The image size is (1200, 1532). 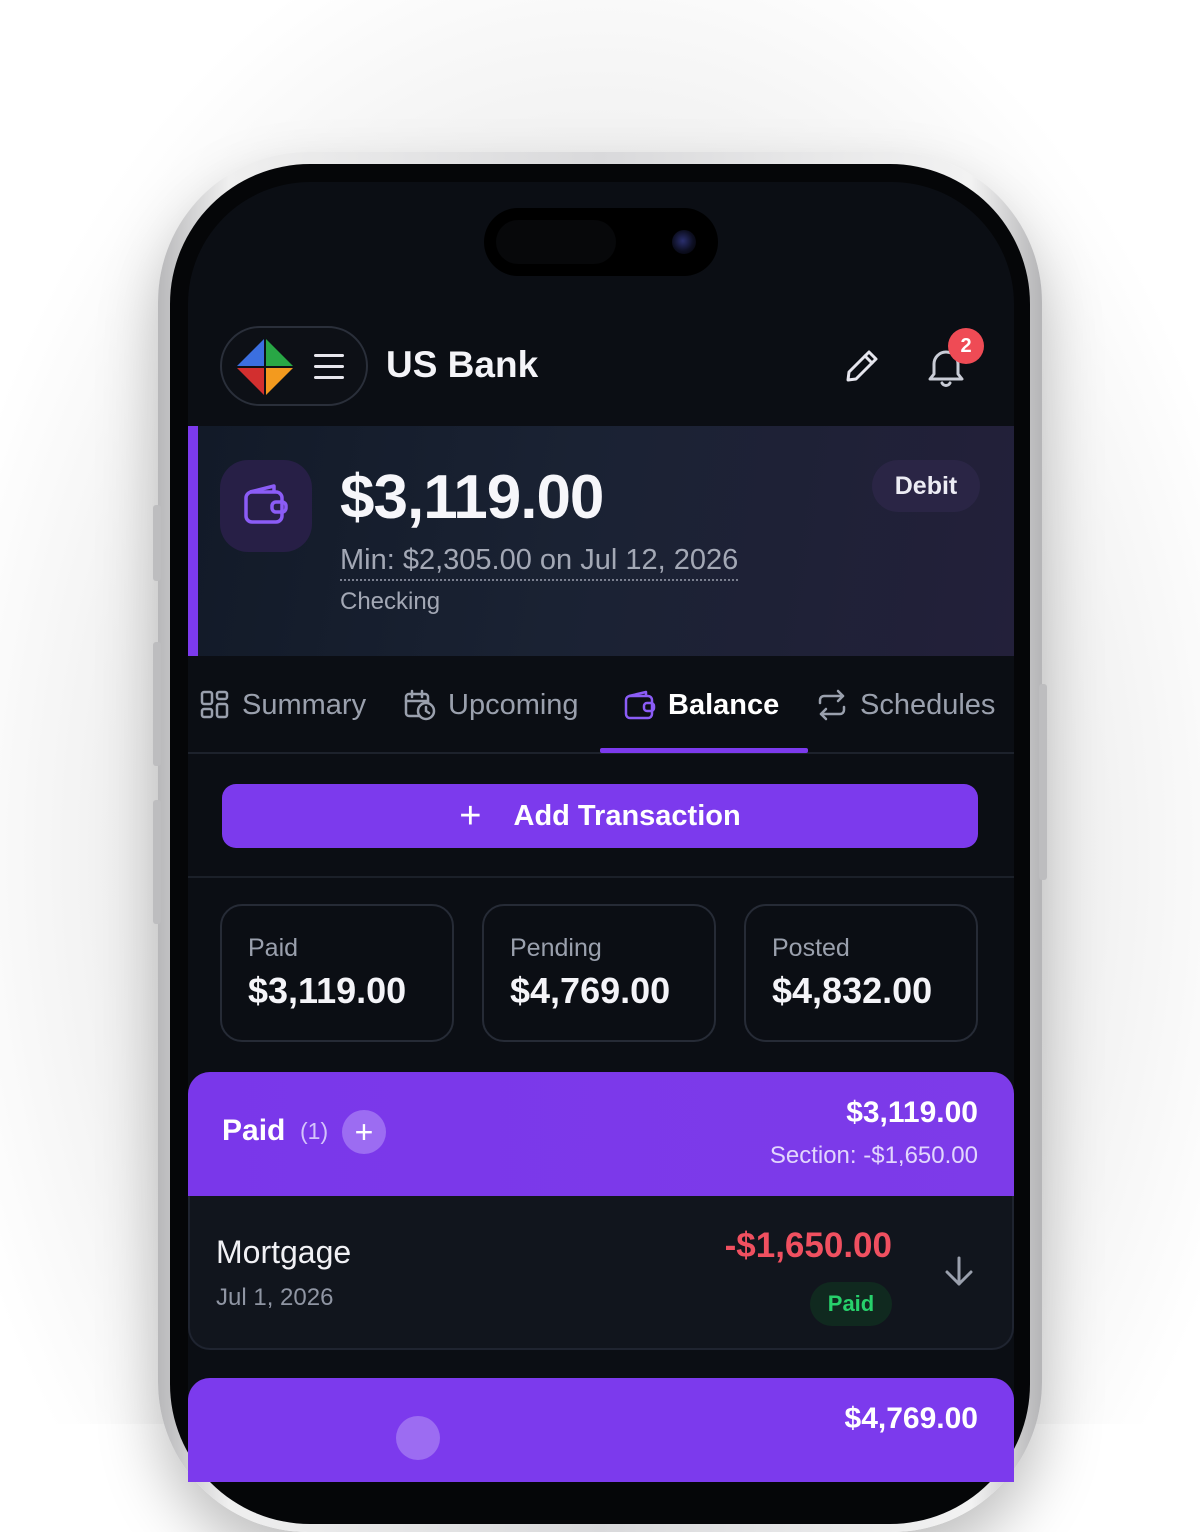 I want to click on tab-label: Schedules, so click(x=928, y=704).